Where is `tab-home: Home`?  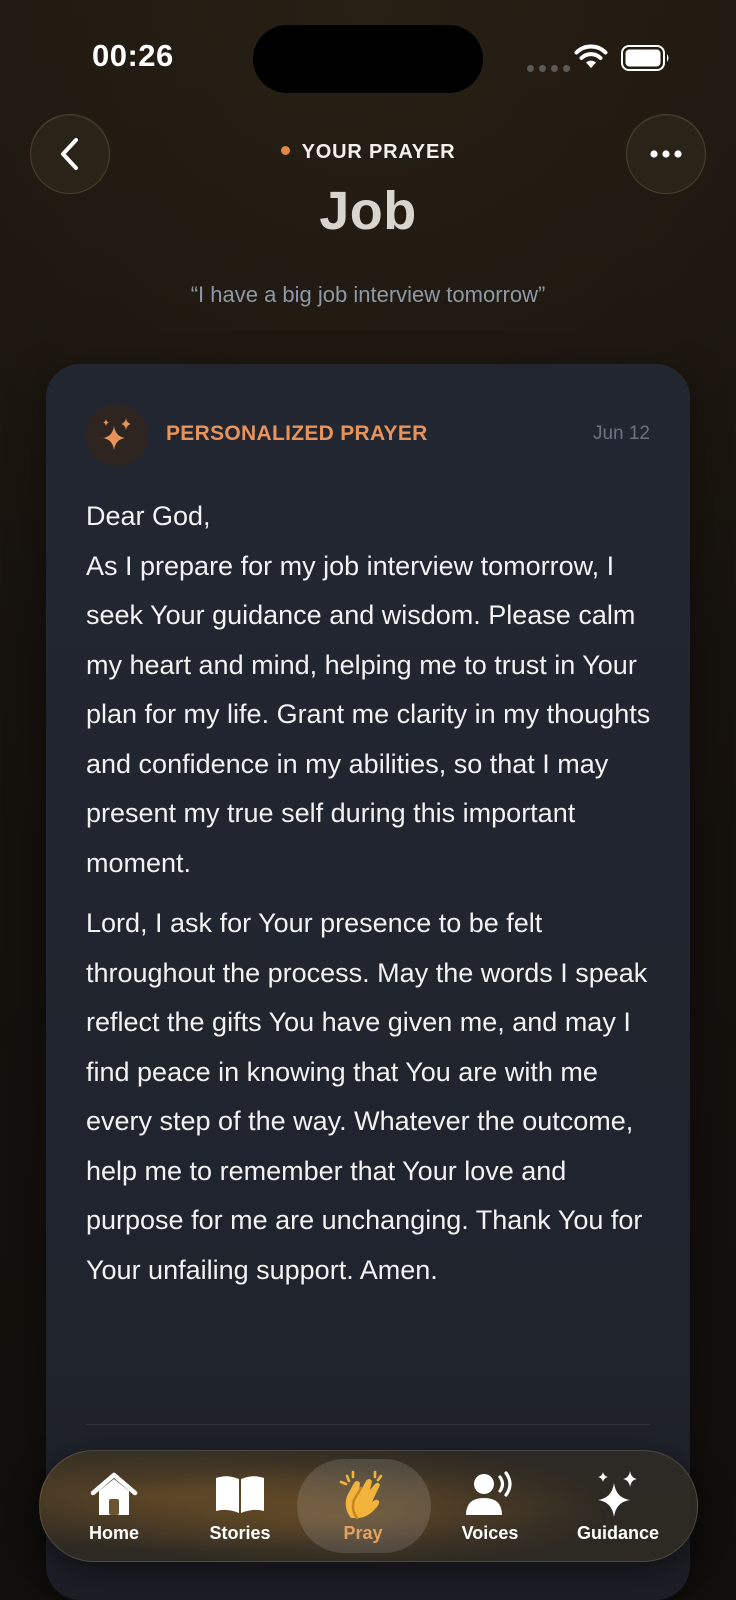 tab-home: Home is located at coordinates (114, 1506).